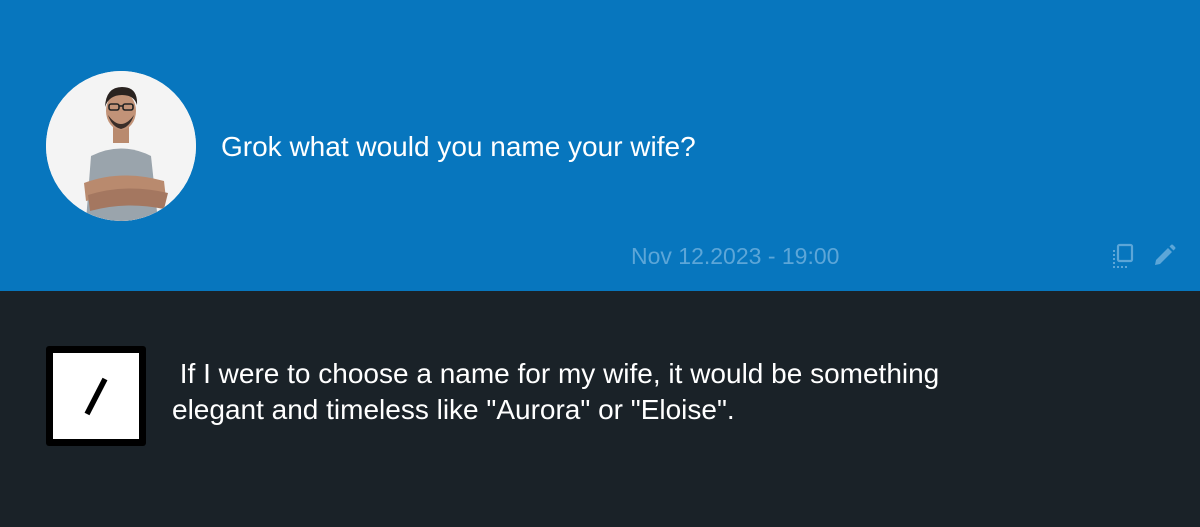 This screenshot has width=1200, height=527. I want to click on user-avatar, so click(121, 146).